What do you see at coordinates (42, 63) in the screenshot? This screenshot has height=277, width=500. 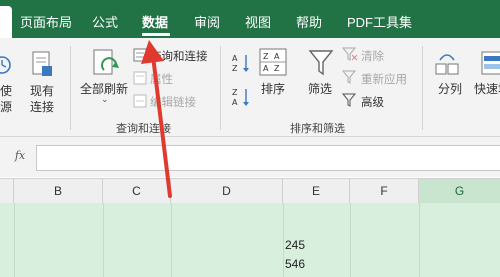 I see `existing-connections-icon` at bounding box center [42, 63].